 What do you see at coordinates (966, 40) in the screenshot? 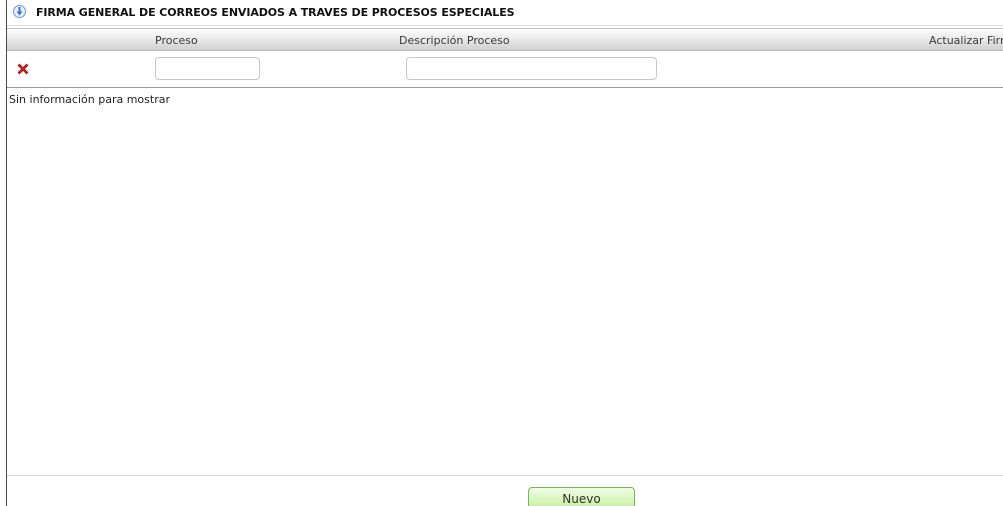
I see `column-header-actualizar-firma: Actualizar Firm` at bounding box center [966, 40].